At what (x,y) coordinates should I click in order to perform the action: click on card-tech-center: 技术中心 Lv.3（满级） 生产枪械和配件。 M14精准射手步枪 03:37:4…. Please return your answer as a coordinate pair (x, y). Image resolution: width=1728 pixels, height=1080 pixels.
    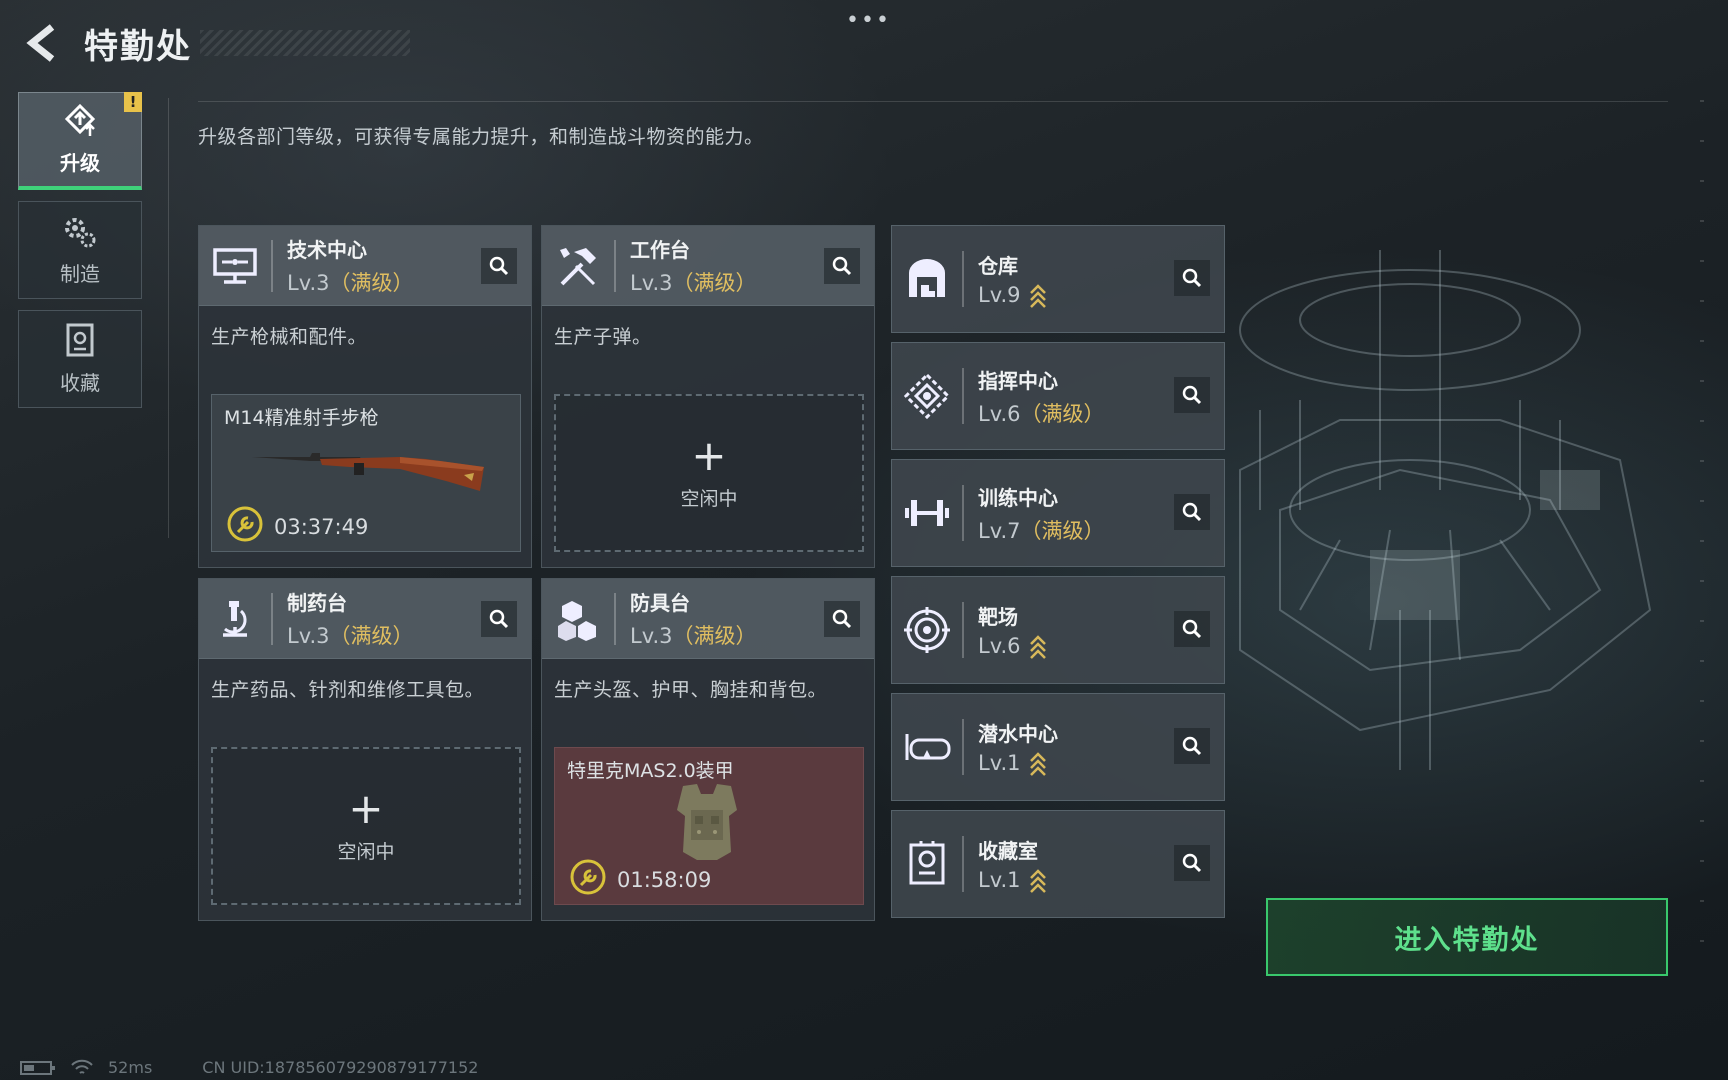
    Looking at the image, I should click on (365, 396).